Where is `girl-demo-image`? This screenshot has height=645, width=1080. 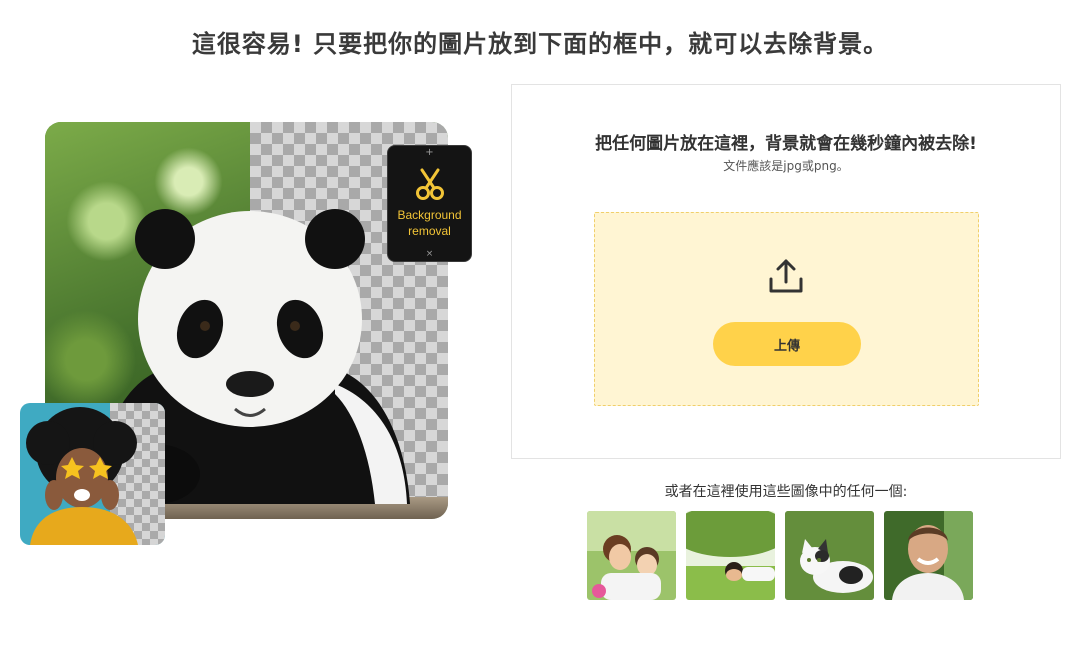
girl-demo-image is located at coordinates (92, 474).